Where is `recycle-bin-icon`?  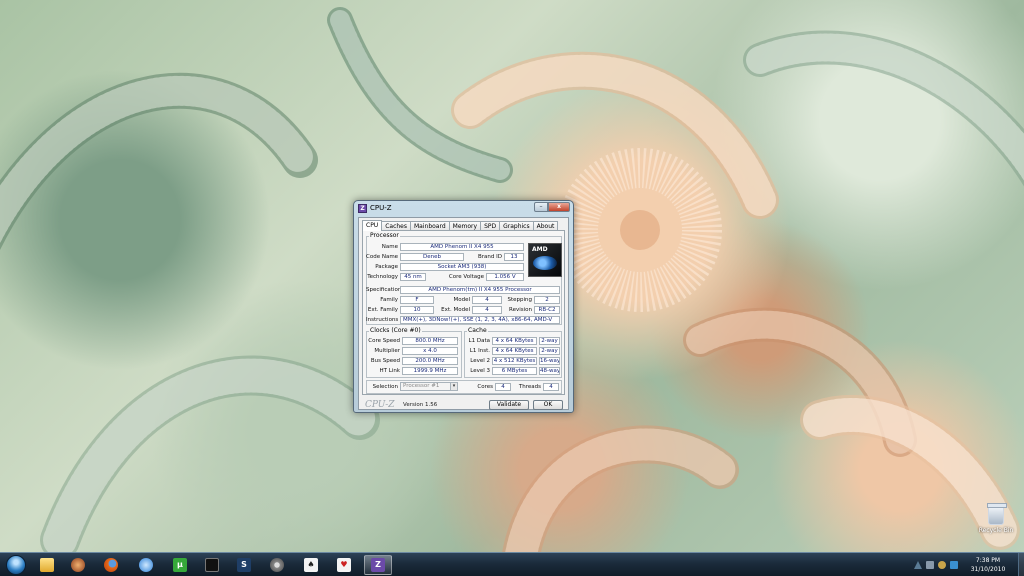
recycle-bin-icon is located at coordinates (997, 514).